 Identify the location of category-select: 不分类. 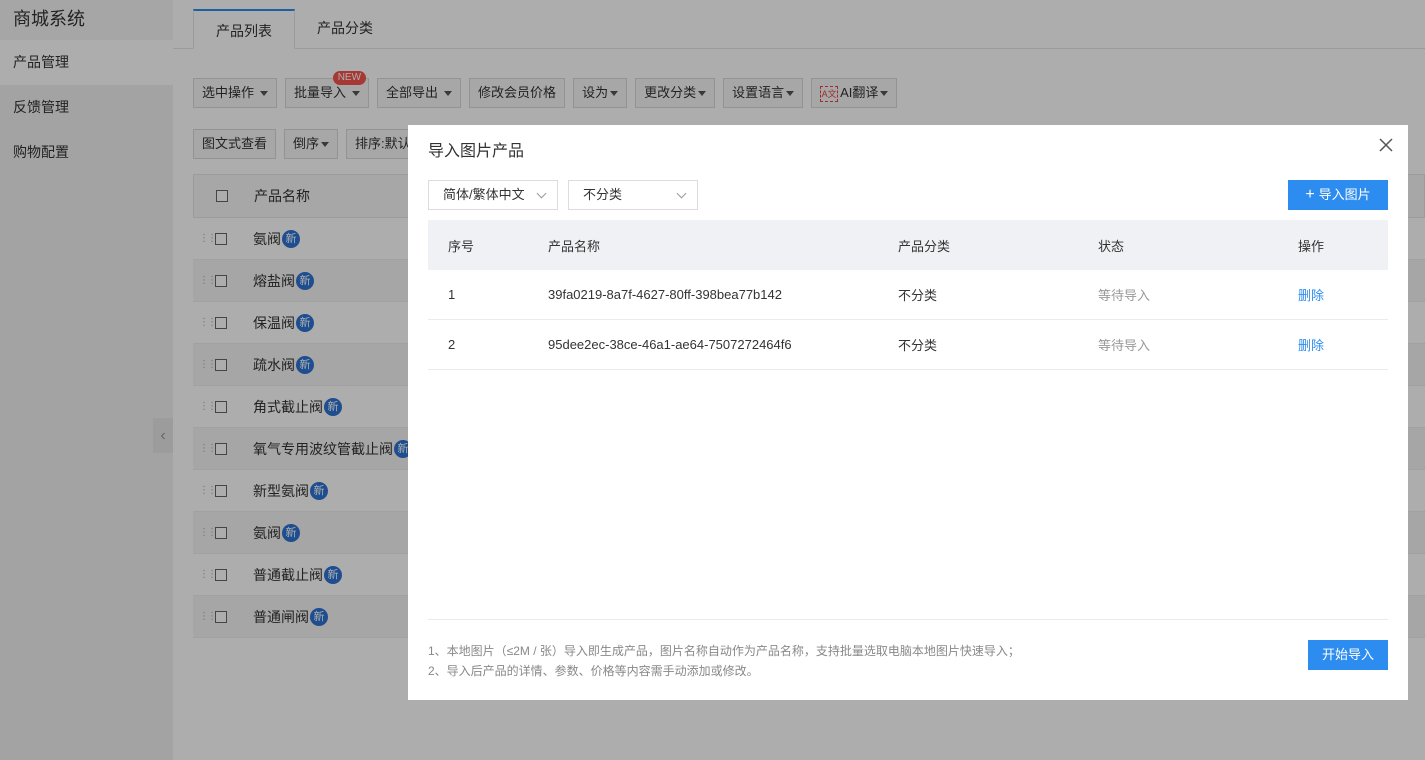
(633, 195).